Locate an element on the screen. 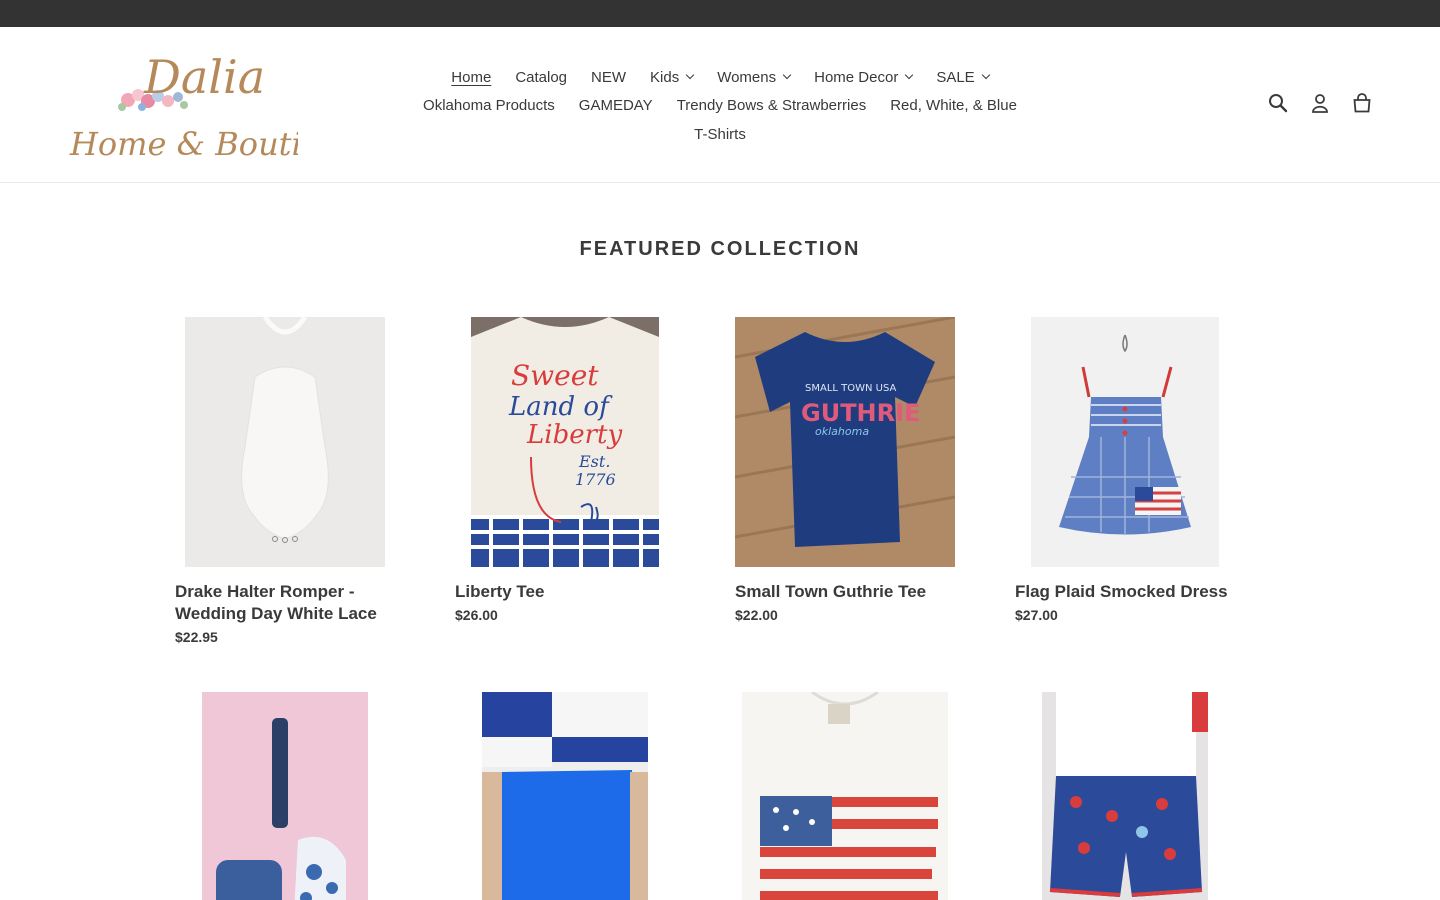  wristlet-illustration is located at coordinates (281, 809).